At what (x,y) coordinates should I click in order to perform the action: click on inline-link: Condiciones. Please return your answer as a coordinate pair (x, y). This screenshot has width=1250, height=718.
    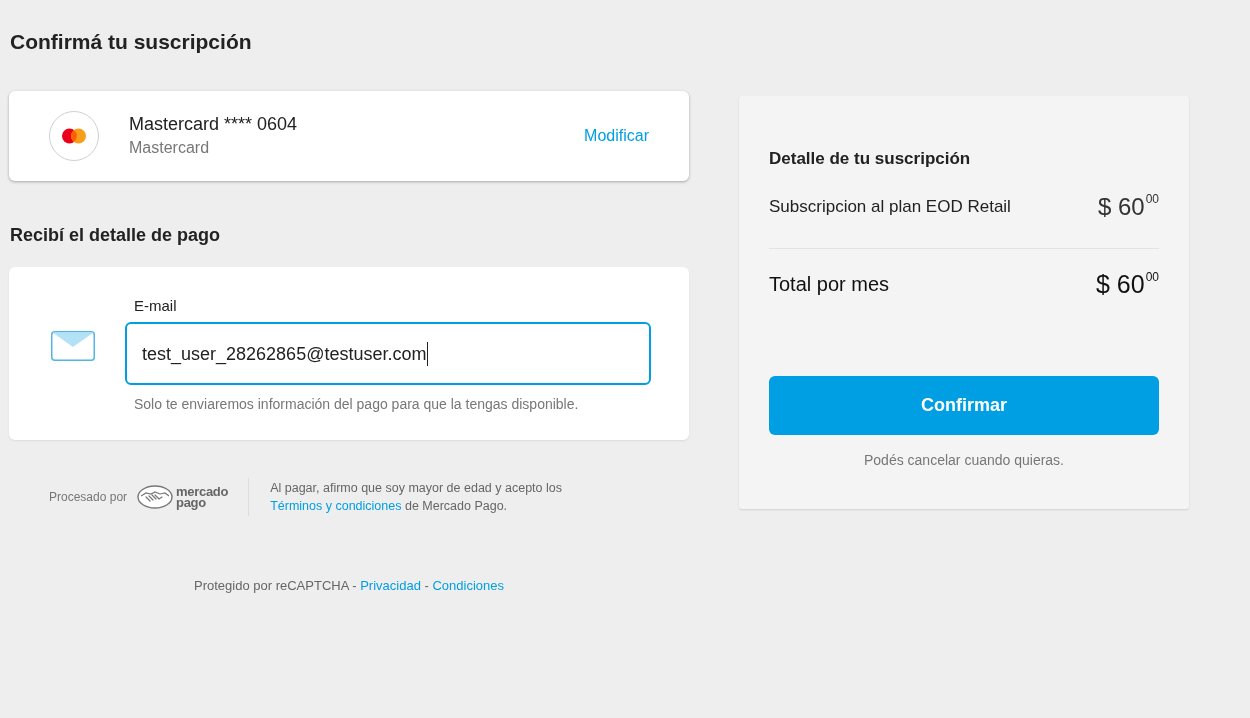
    Looking at the image, I should click on (468, 585).